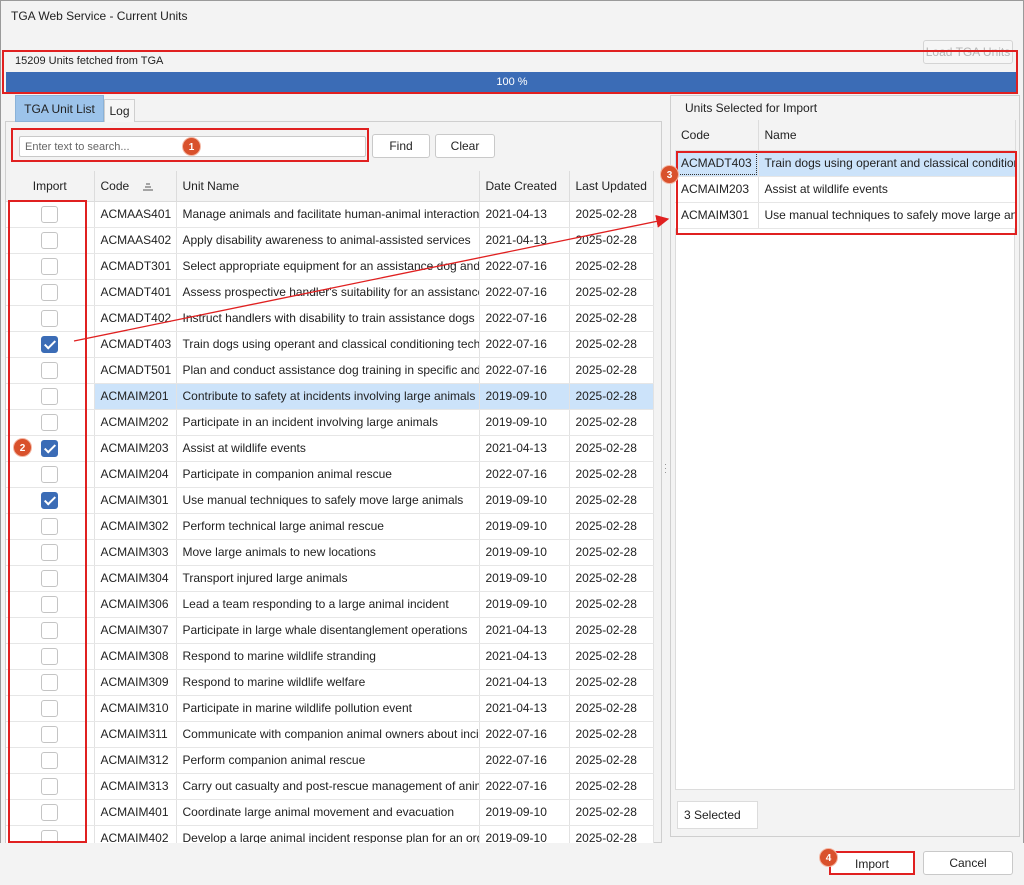 This screenshot has height=885, width=1024. Describe the element at coordinates (524, 186) in the screenshot. I see `column-header-date-created: Date Created` at that location.